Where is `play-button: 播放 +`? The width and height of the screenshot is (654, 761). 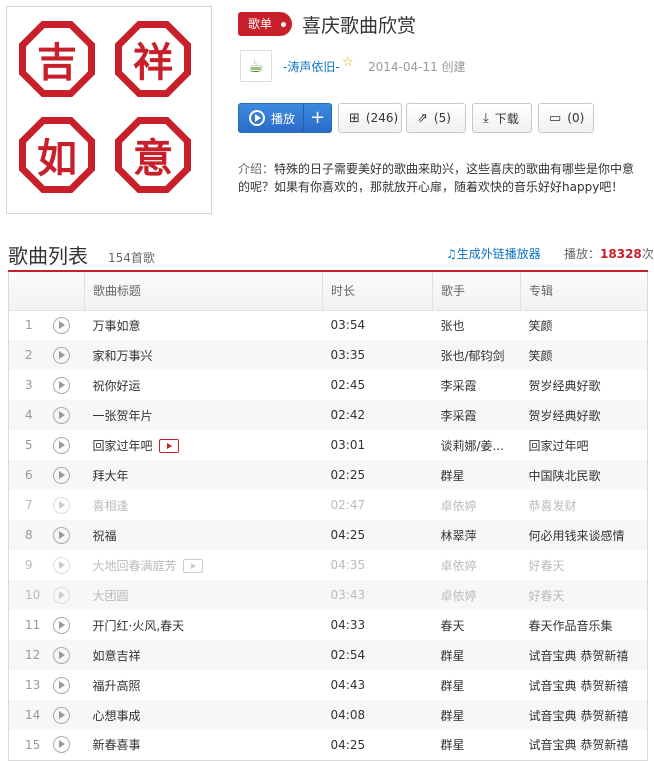
play-button: 播放 + is located at coordinates (285, 118).